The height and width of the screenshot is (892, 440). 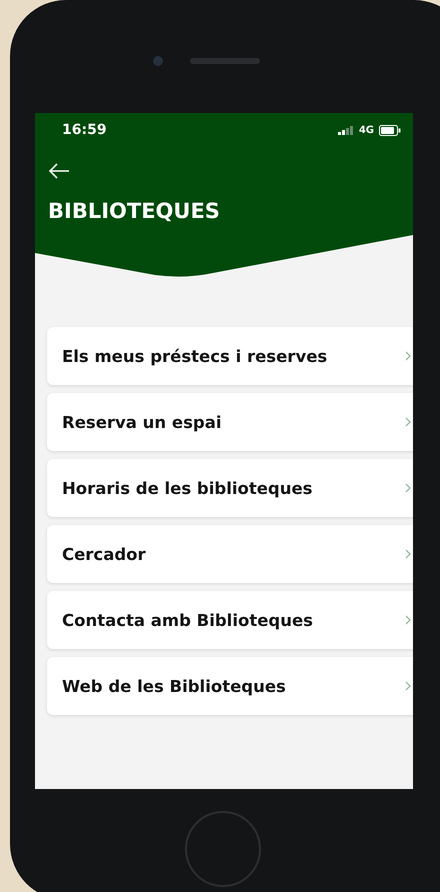 What do you see at coordinates (230, 554) in the screenshot?
I see `menu-item: Cercador` at bounding box center [230, 554].